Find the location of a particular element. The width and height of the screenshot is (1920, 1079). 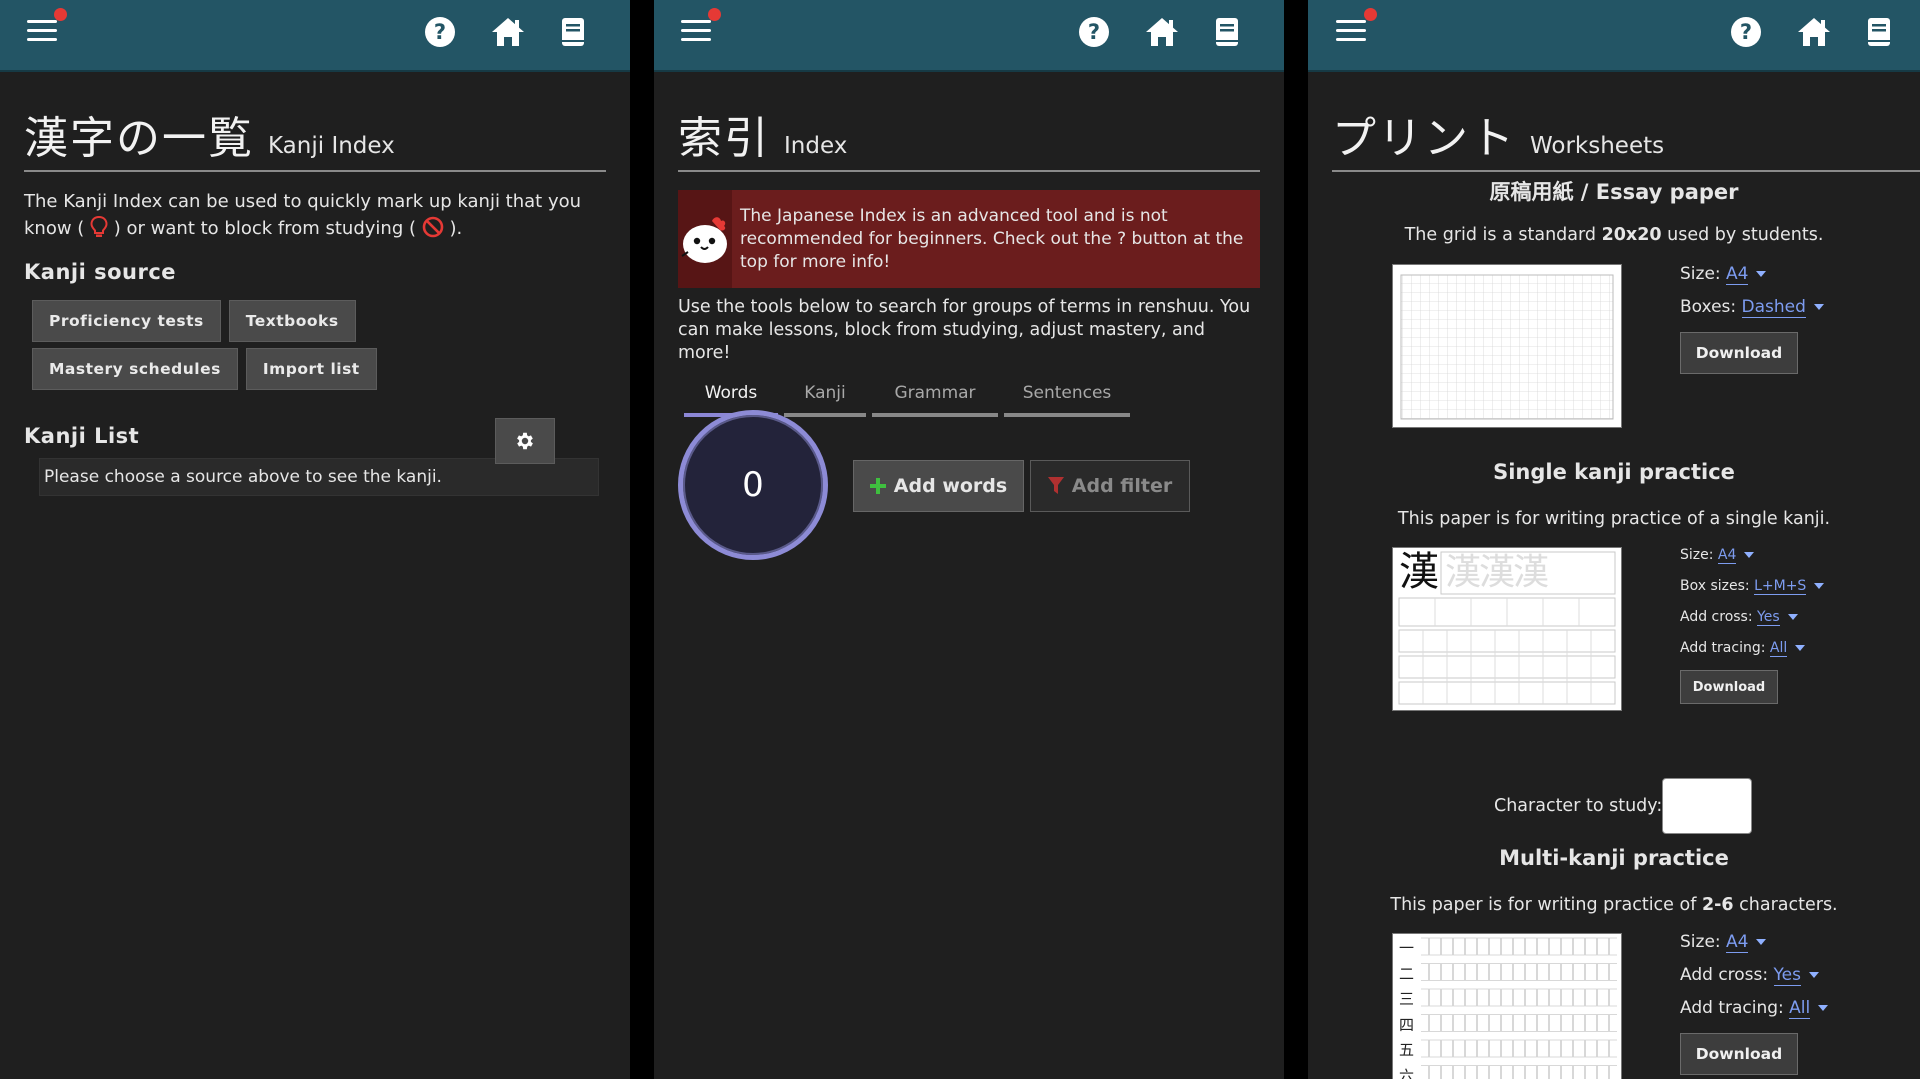

essay-download-button: Download is located at coordinates (1739, 353).